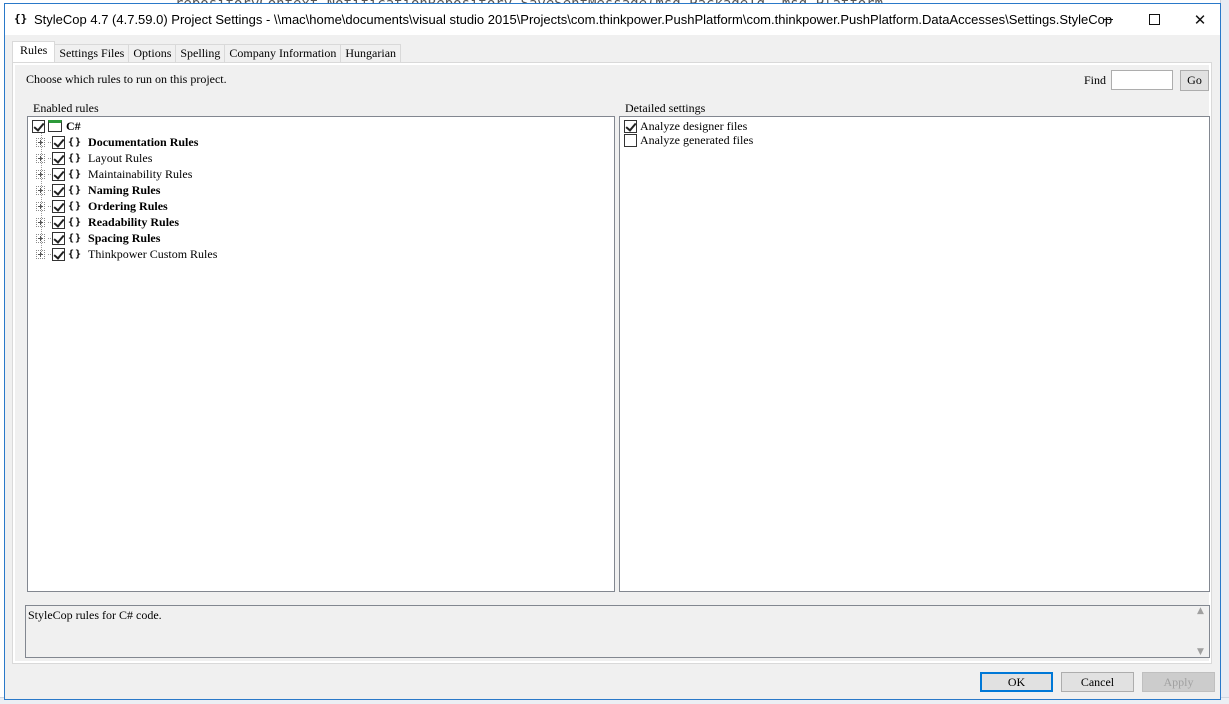  Describe the element at coordinates (58, 158) in the screenshot. I see `layout-rules-checkbox` at that location.